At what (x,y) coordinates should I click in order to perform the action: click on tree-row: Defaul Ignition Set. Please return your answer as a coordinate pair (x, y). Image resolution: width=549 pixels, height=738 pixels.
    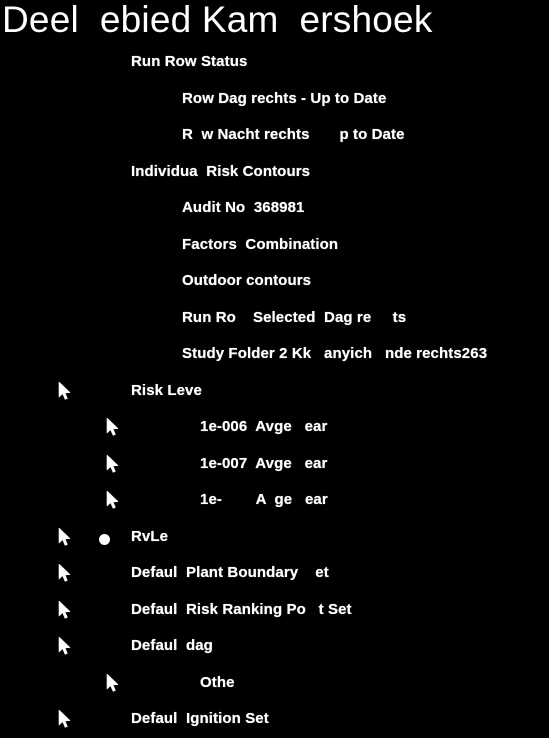
    Looking at the image, I should click on (274, 719).